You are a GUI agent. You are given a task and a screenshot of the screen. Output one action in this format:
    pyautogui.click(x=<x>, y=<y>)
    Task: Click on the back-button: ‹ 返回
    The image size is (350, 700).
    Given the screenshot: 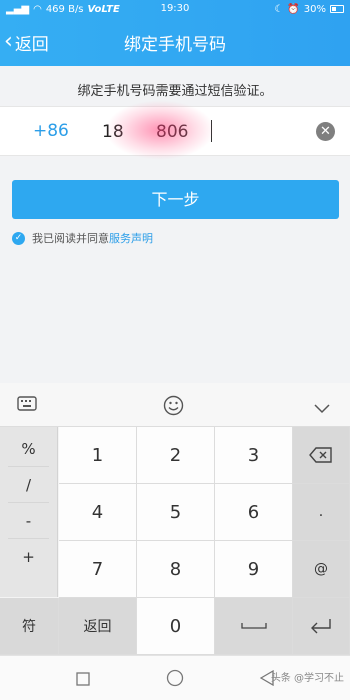 What is the action you would take?
    pyautogui.click(x=26, y=42)
    